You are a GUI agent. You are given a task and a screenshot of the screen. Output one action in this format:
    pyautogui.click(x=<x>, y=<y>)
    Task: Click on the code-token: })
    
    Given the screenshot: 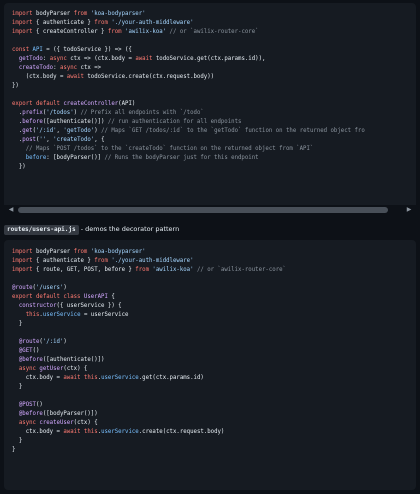 What is the action you would take?
    pyautogui.click(x=19, y=167)
    